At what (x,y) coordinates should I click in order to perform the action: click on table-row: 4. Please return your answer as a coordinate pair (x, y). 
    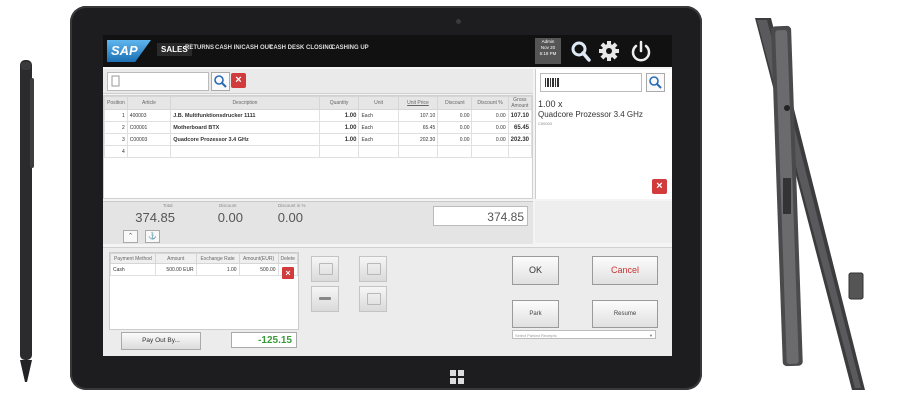
    Looking at the image, I should click on (318, 151).